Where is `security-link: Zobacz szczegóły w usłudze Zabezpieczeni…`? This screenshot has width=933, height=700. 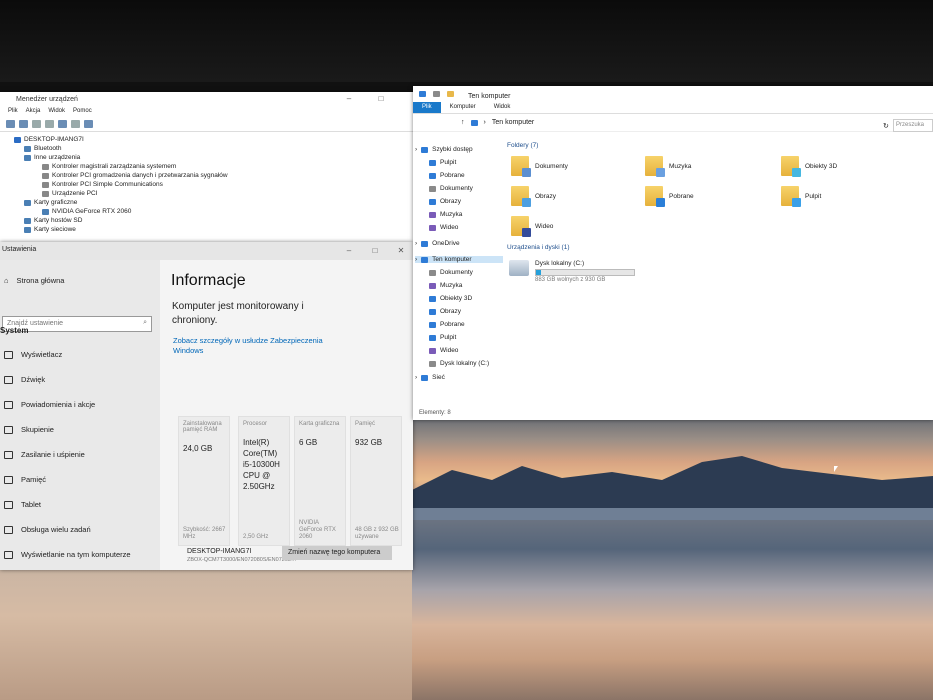
security-link: Zobacz szczegóły w usłudze Zabezpieczeni… is located at coordinates (253, 346).